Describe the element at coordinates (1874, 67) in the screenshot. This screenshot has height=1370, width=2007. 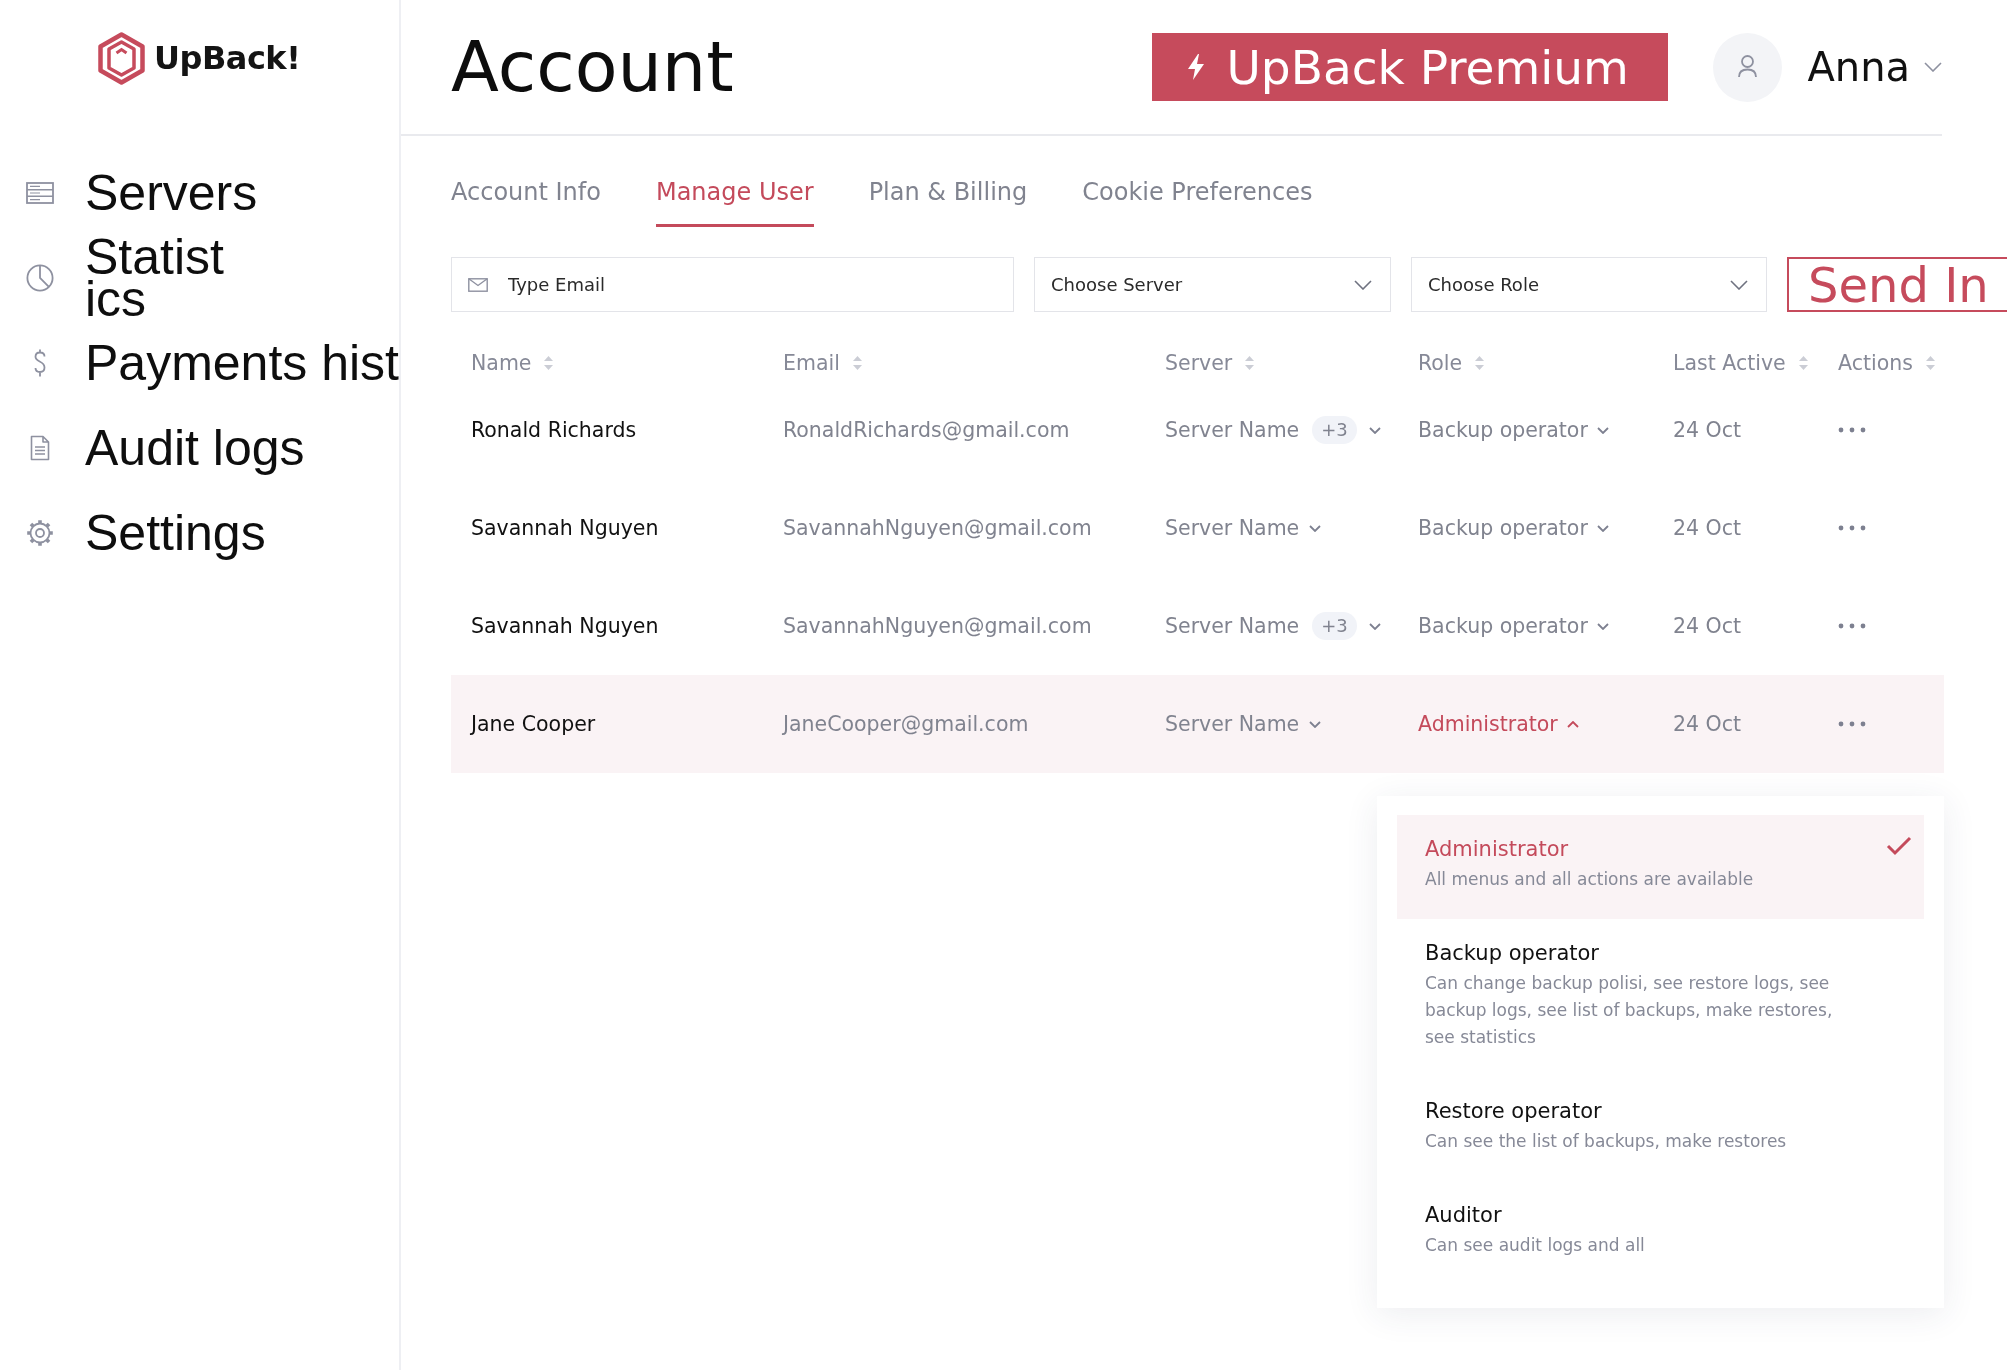
I see `user-menu: Anna` at that location.